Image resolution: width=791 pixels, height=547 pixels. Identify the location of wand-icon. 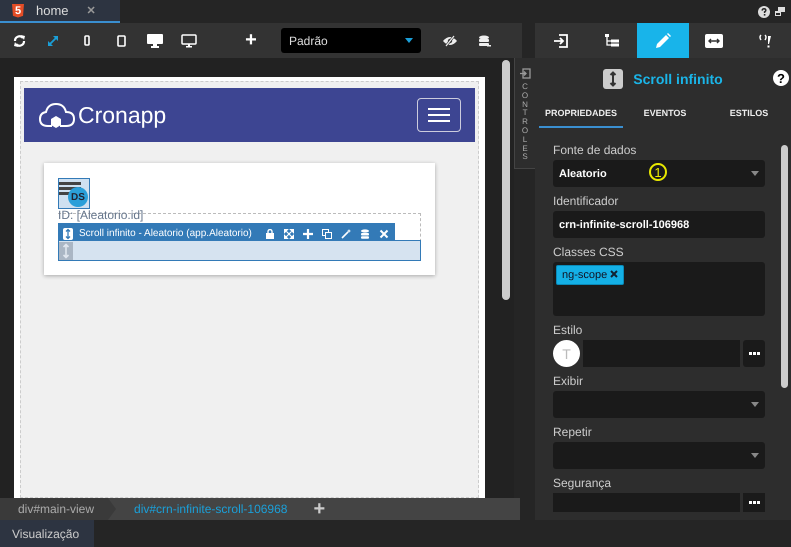
(345, 233).